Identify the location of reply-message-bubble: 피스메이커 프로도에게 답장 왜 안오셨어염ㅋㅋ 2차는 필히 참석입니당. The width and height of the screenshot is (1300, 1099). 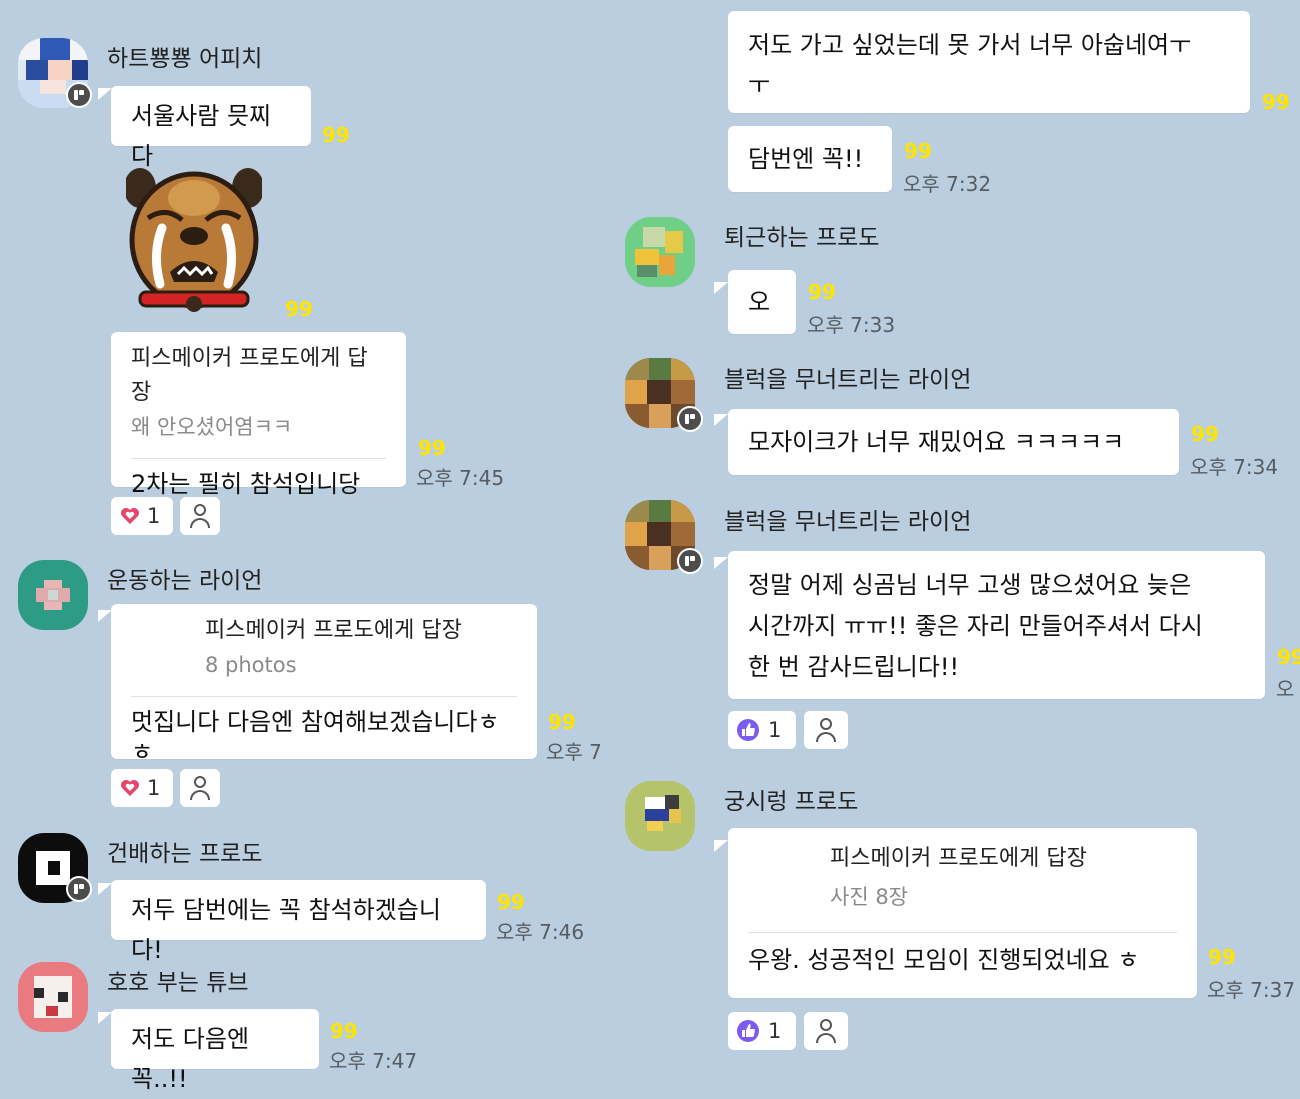
(258, 415).